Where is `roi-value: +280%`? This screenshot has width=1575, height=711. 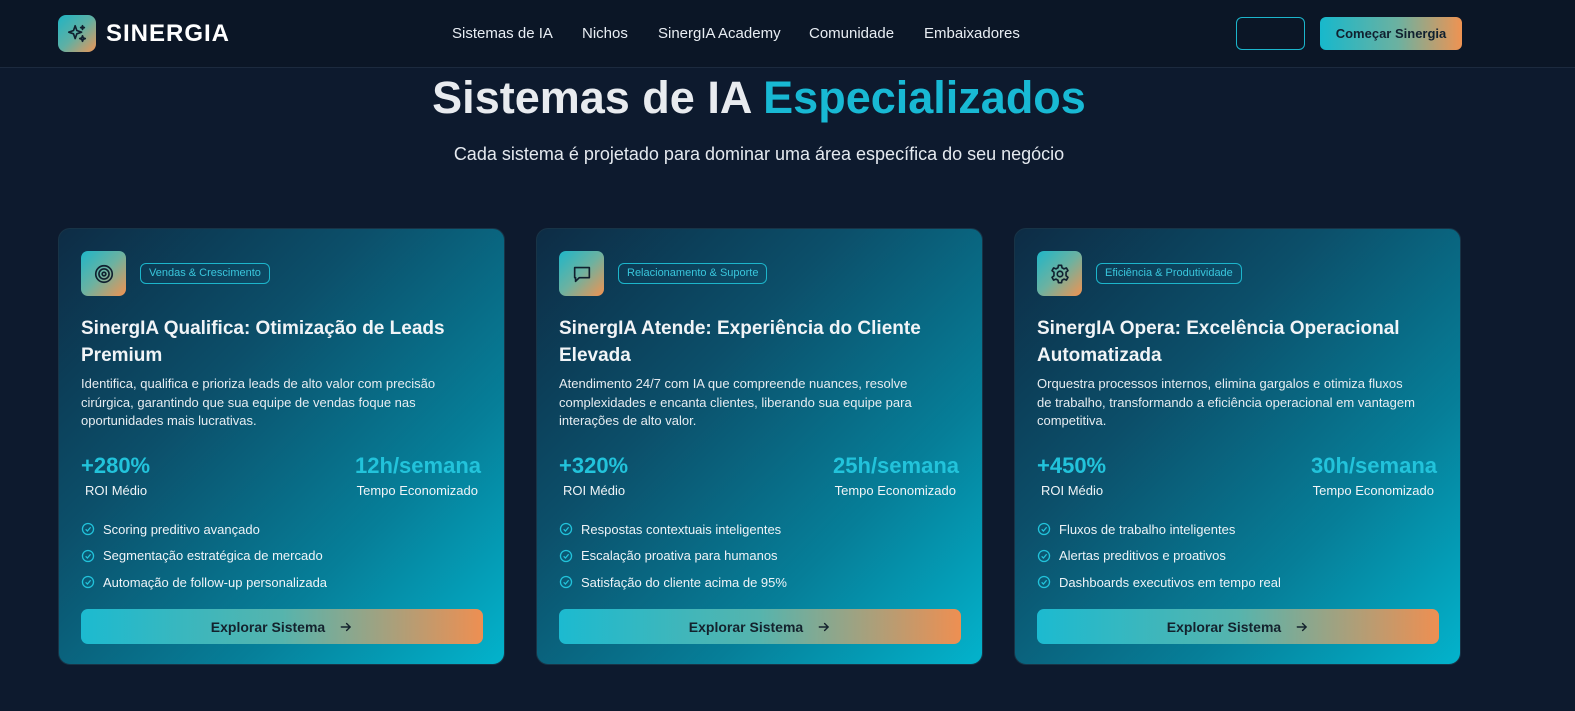 roi-value: +280% is located at coordinates (116, 465).